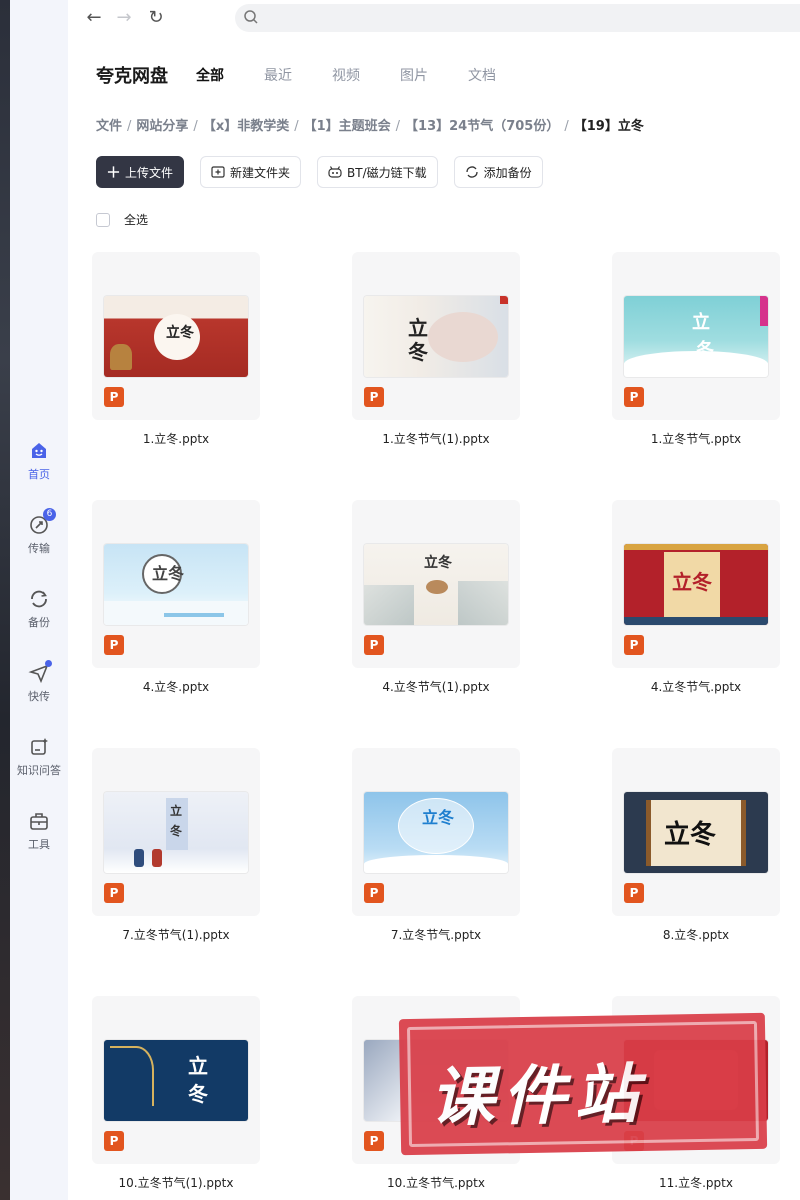 The height and width of the screenshot is (1200, 800). What do you see at coordinates (39, 696) in the screenshot?
I see `nav-quick-send-label: 快传` at bounding box center [39, 696].